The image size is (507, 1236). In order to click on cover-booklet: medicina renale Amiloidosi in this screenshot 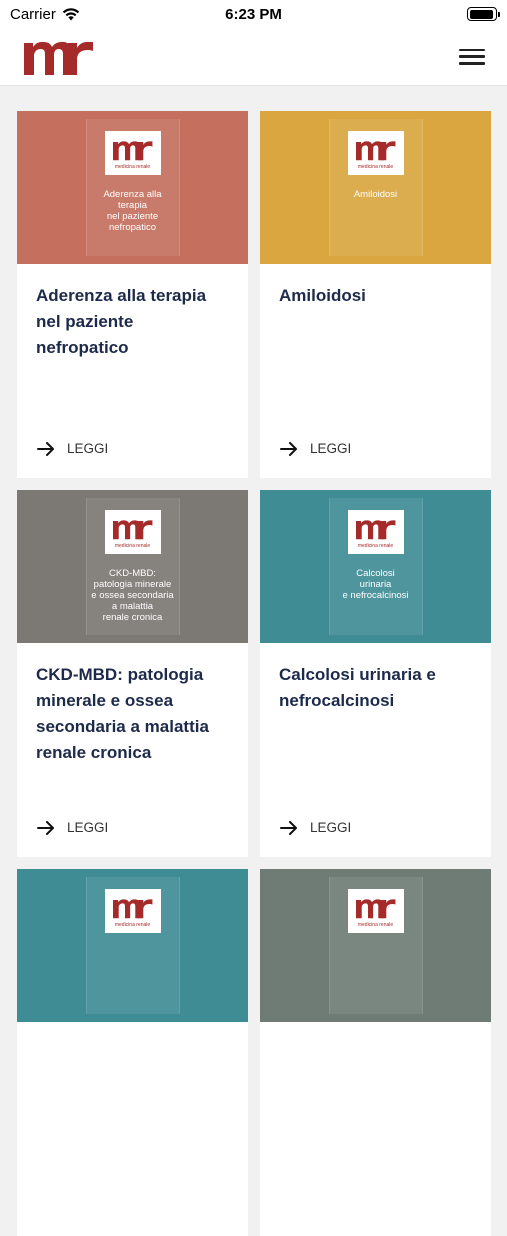, I will do `click(375, 187)`.